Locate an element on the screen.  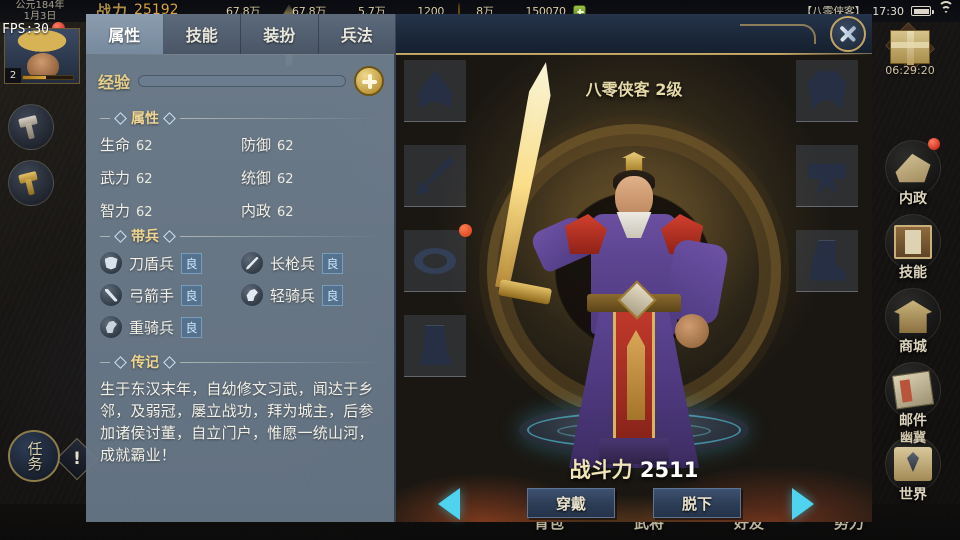
upgrade-hammer-button is located at coordinates (31, 183).